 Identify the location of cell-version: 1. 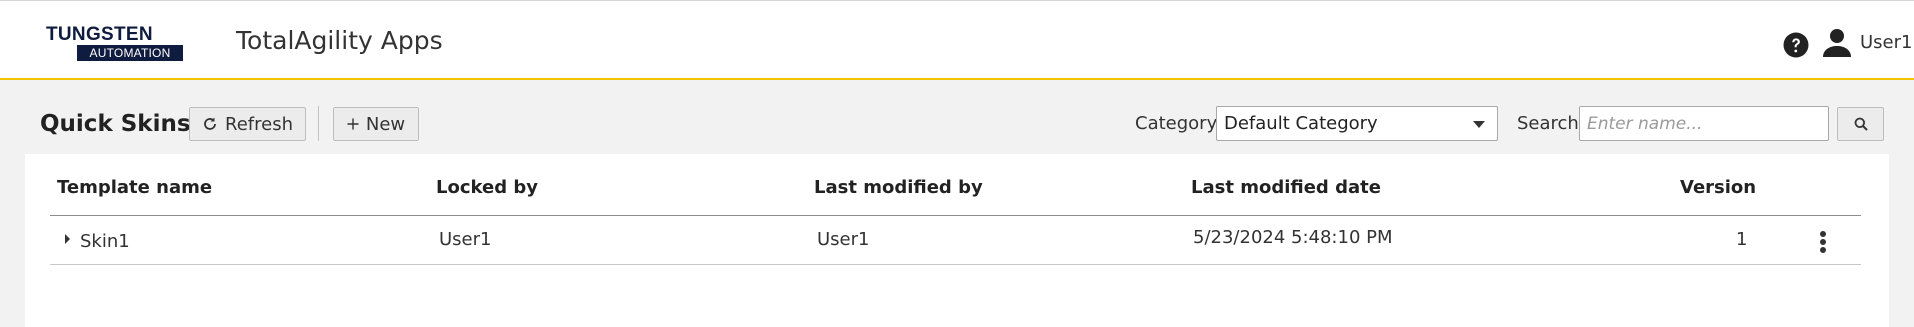
(1742, 239).